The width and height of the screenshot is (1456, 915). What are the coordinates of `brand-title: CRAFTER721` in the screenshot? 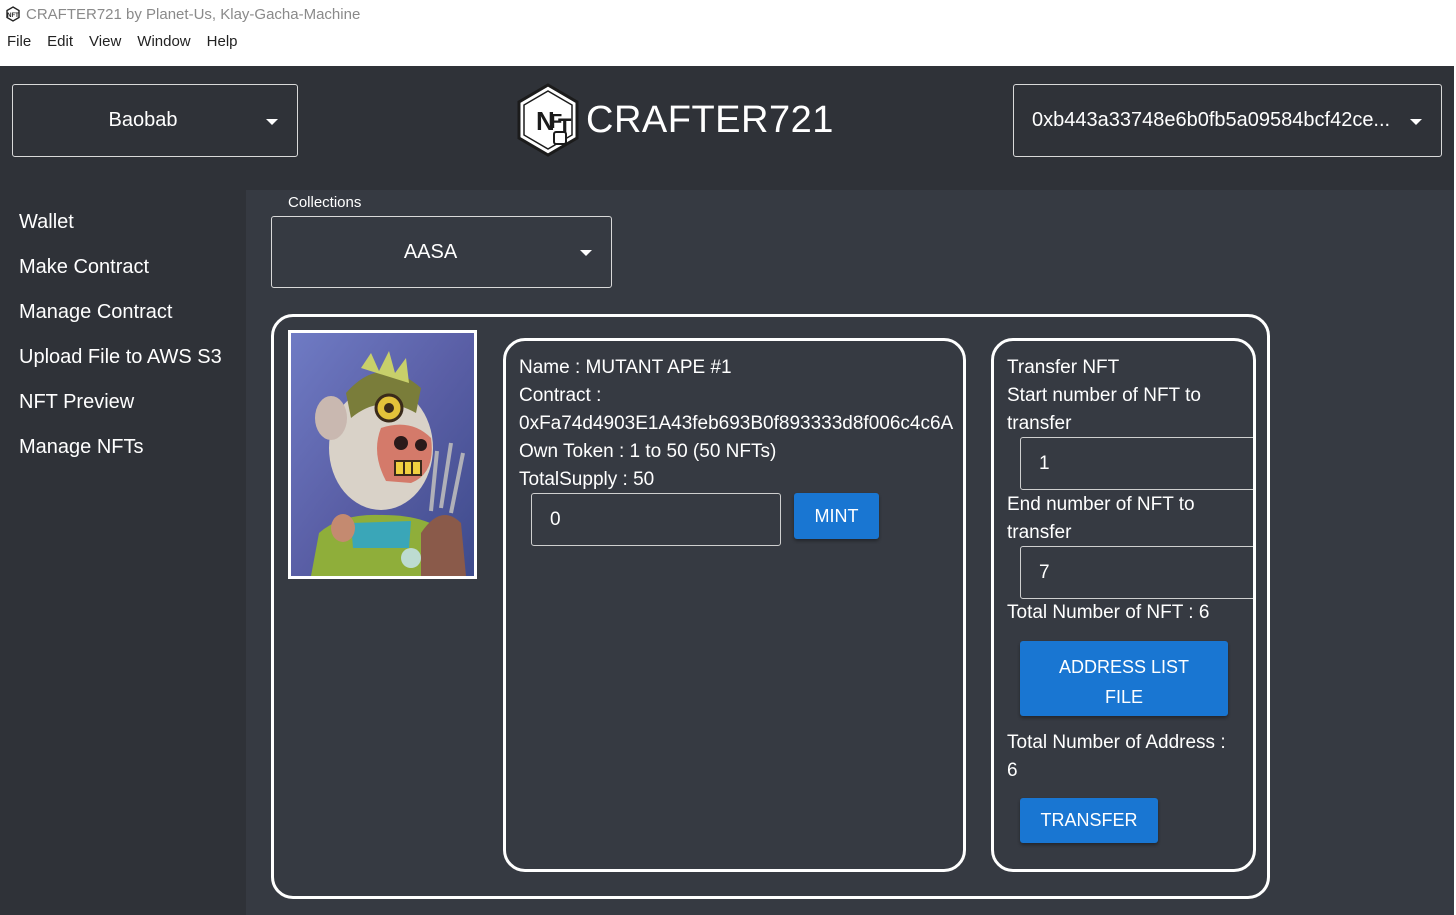 It's located at (710, 119).